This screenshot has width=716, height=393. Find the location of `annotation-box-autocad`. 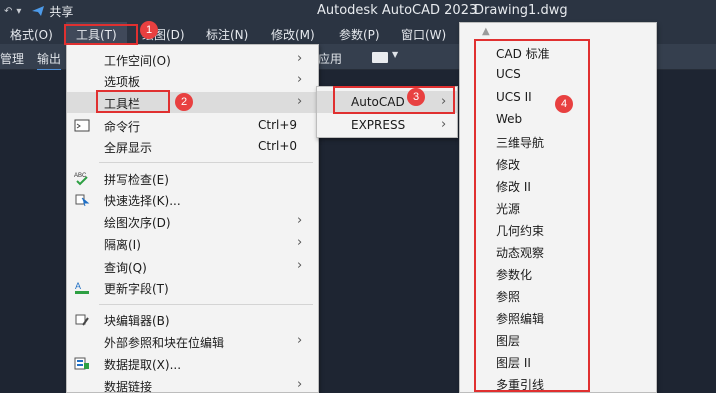

annotation-box-autocad is located at coordinates (394, 100).